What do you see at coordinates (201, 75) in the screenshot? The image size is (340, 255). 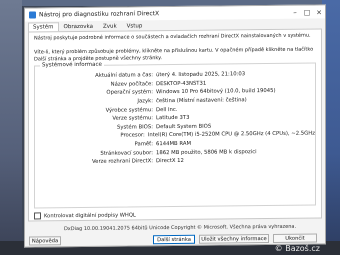 I see `info-value: úterý 4. listopadu 2025, 21:10:03` at bounding box center [201, 75].